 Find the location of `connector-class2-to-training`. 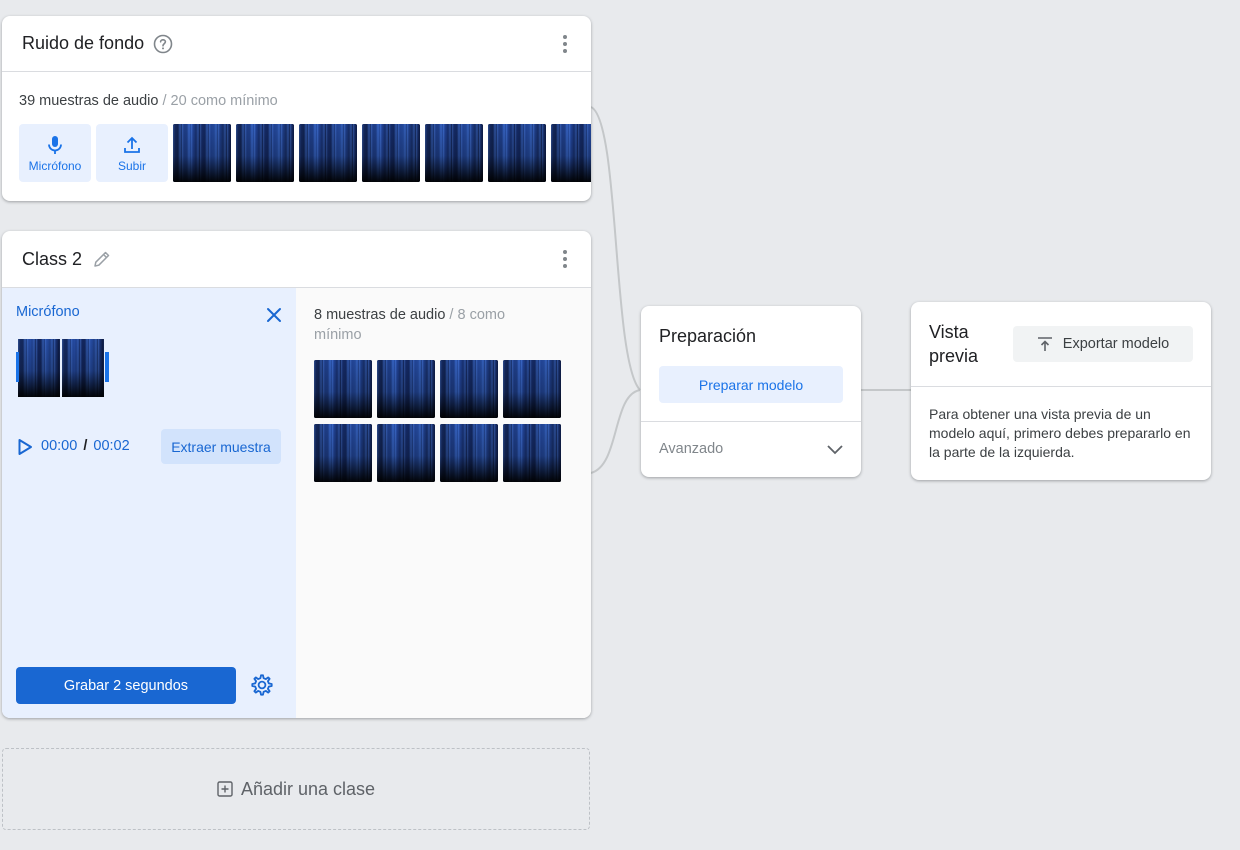

connector-class2-to-training is located at coordinates (615, 431).